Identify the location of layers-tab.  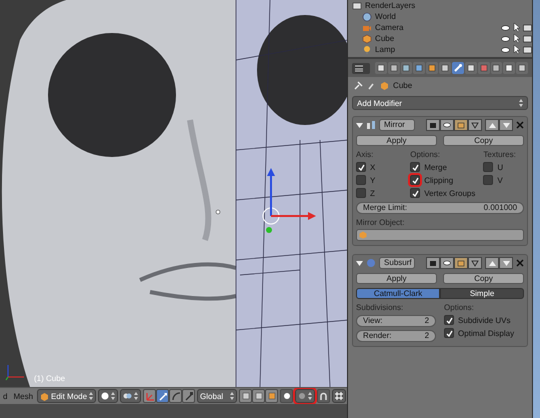
(394, 68).